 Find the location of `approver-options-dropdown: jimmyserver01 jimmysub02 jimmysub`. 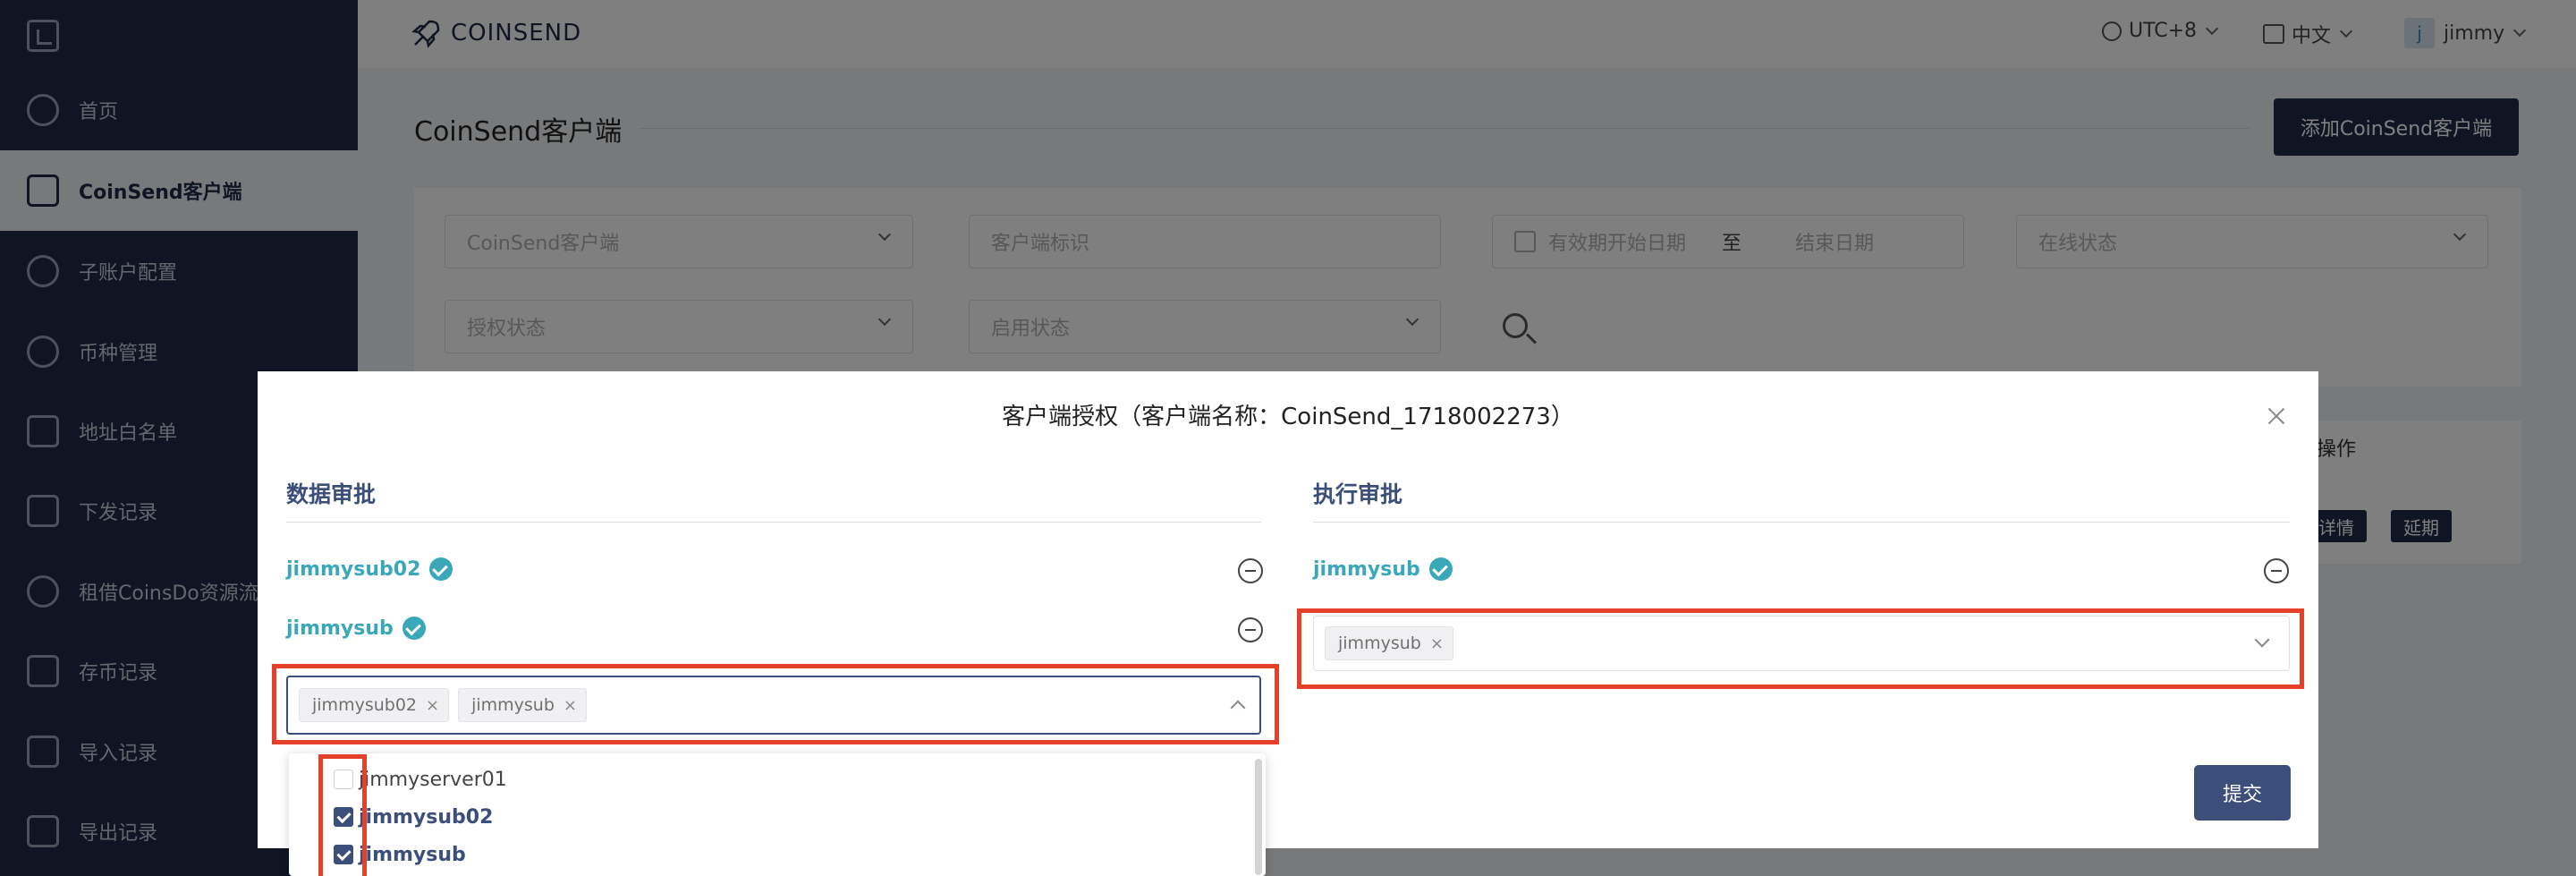

approver-options-dropdown: jimmyserver01 jimmysub02 jimmysub is located at coordinates (777, 814).